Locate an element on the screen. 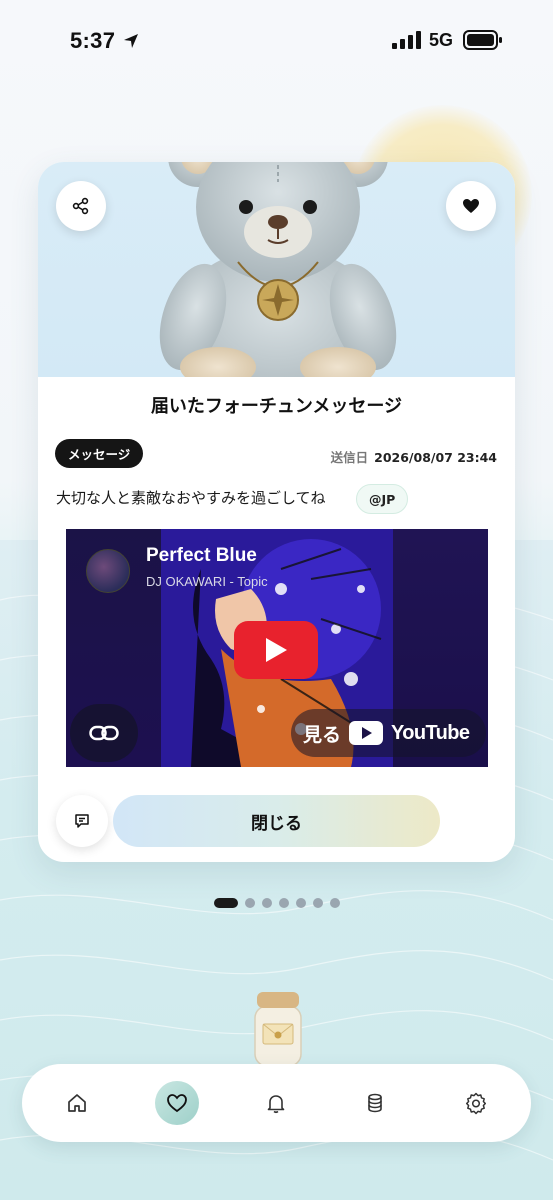 The image size is (553, 1200). bottom-nav is located at coordinates (276, 1103).